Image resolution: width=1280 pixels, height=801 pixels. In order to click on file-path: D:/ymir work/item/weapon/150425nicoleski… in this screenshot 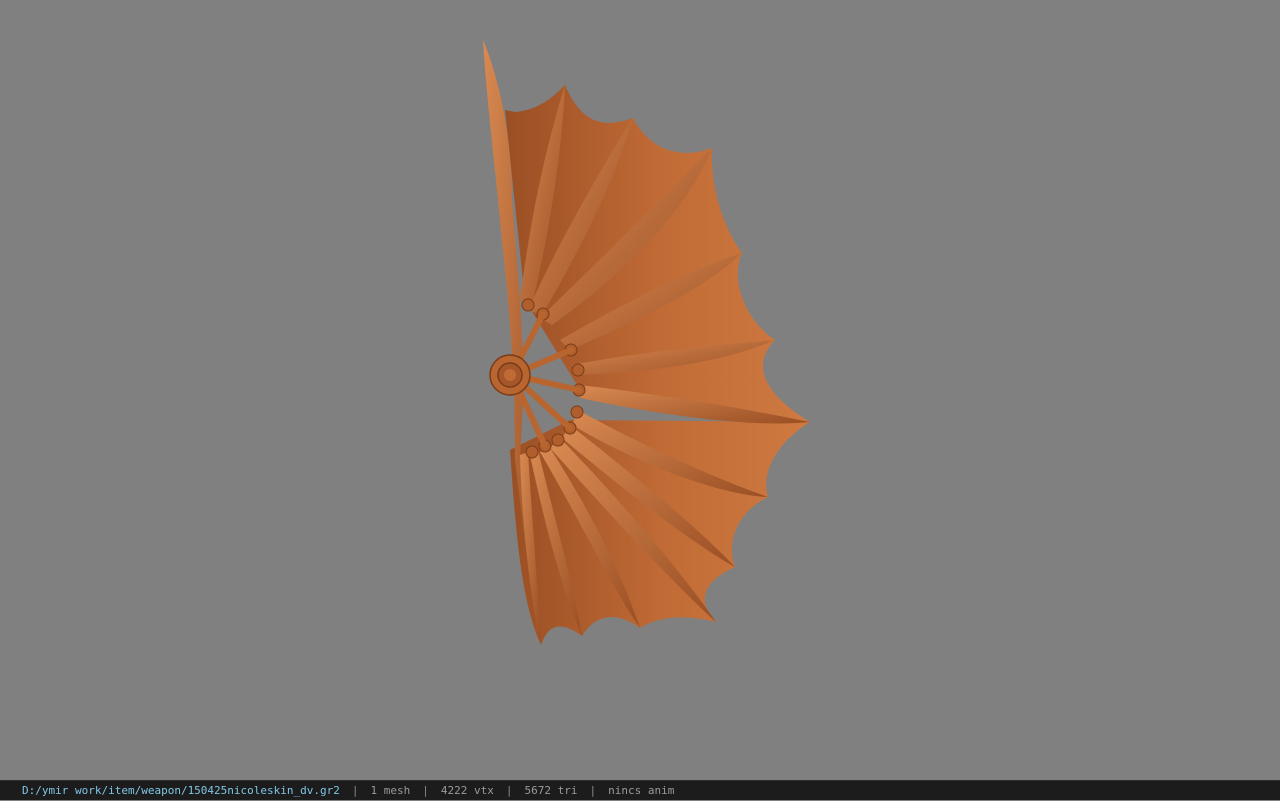, I will do `click(181, 790)`.